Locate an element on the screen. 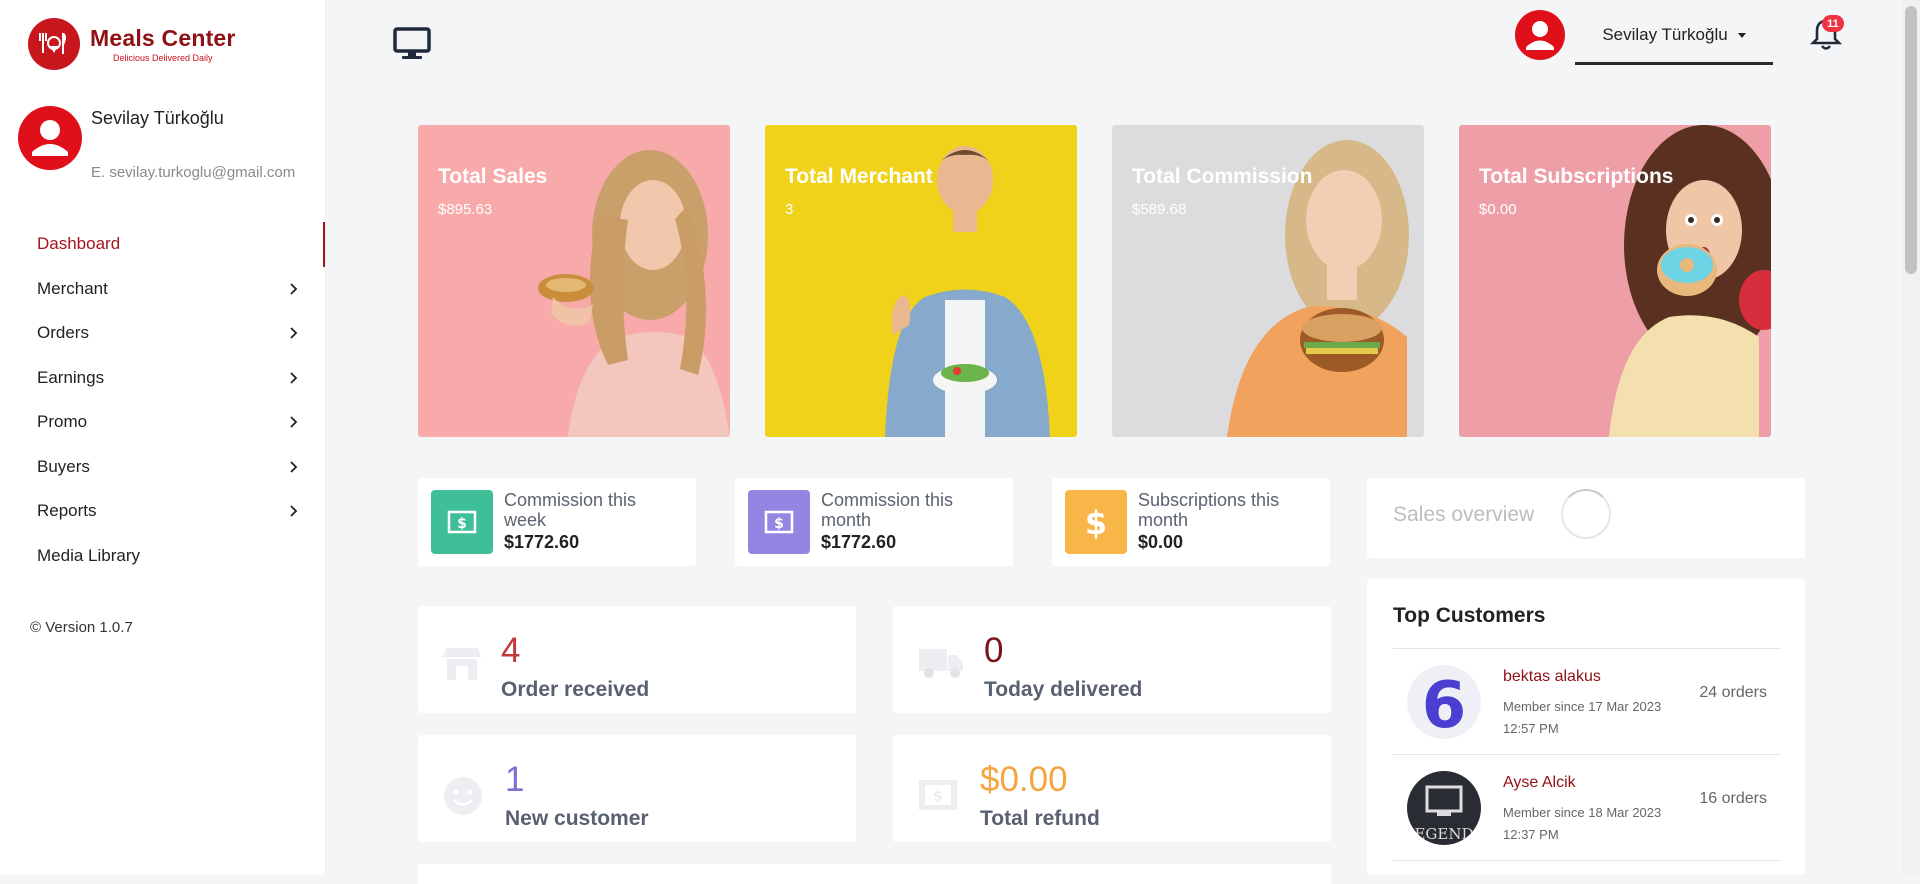 The width and height of the screenshot is (1920, 884). metric-number: 1 is located at coordinates (515, 779).